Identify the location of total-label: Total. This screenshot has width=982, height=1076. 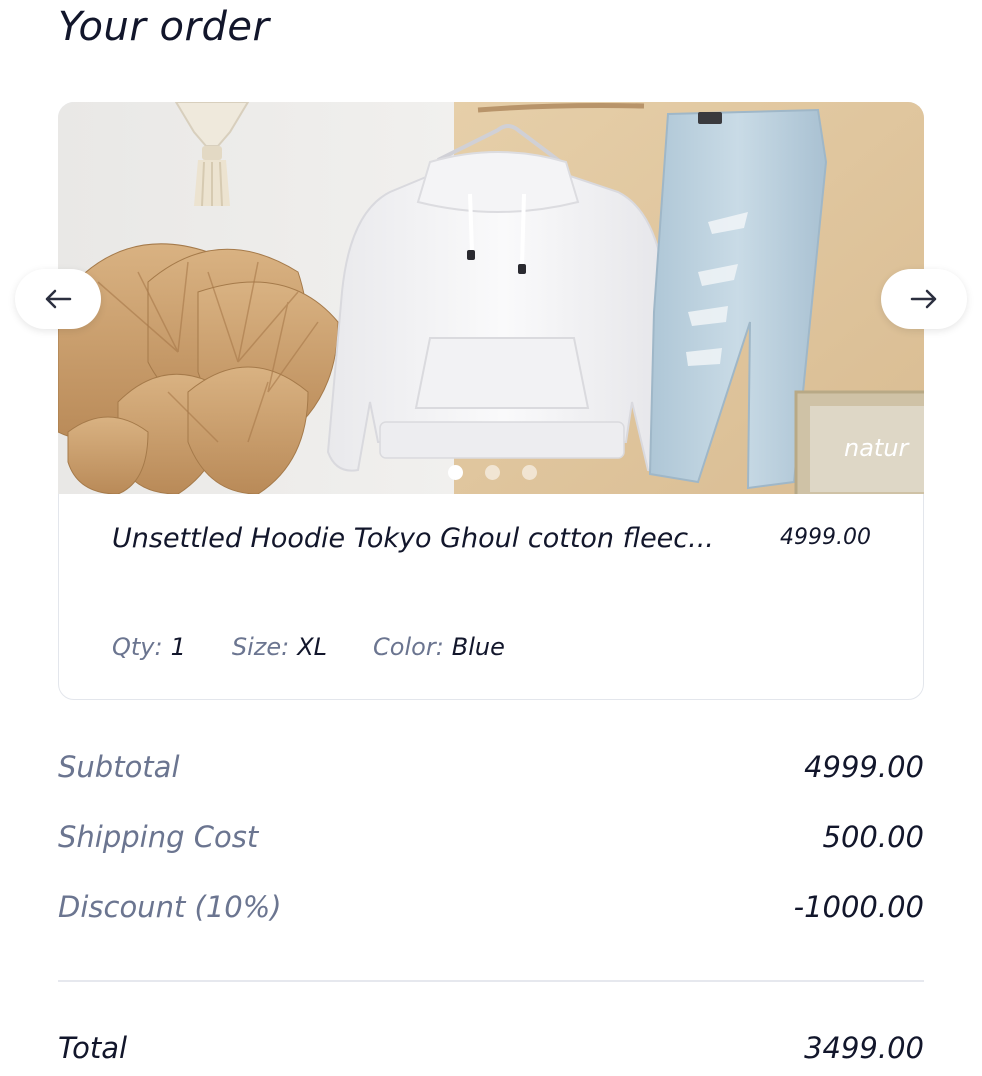
(93, 1048).